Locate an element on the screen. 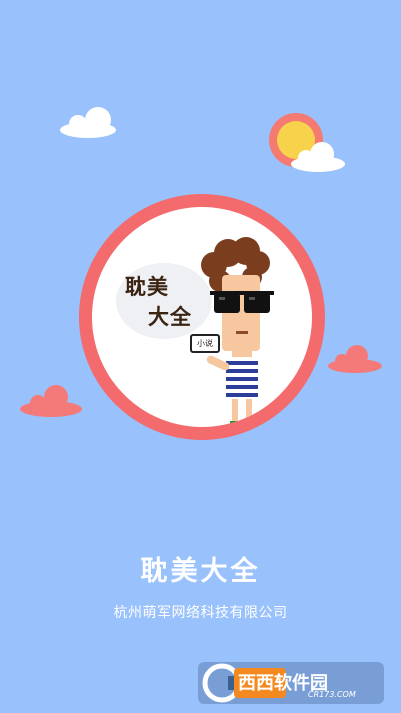  watermark-url: CR173.COM is located at coordinates (332, 694).